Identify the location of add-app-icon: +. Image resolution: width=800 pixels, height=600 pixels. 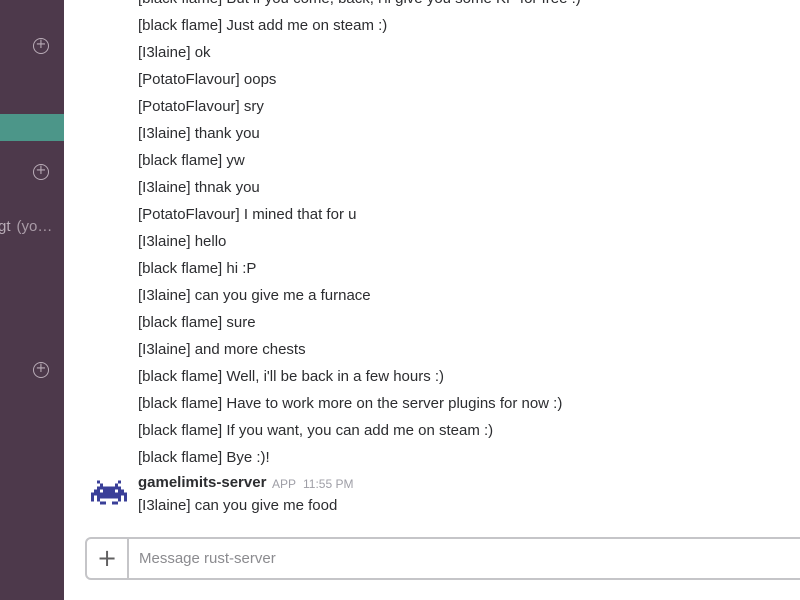
(41, 370).